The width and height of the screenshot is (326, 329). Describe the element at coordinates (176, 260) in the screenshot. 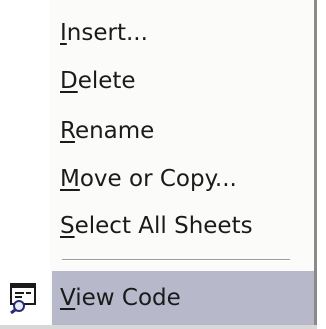

I see `menu-separator` at that location.